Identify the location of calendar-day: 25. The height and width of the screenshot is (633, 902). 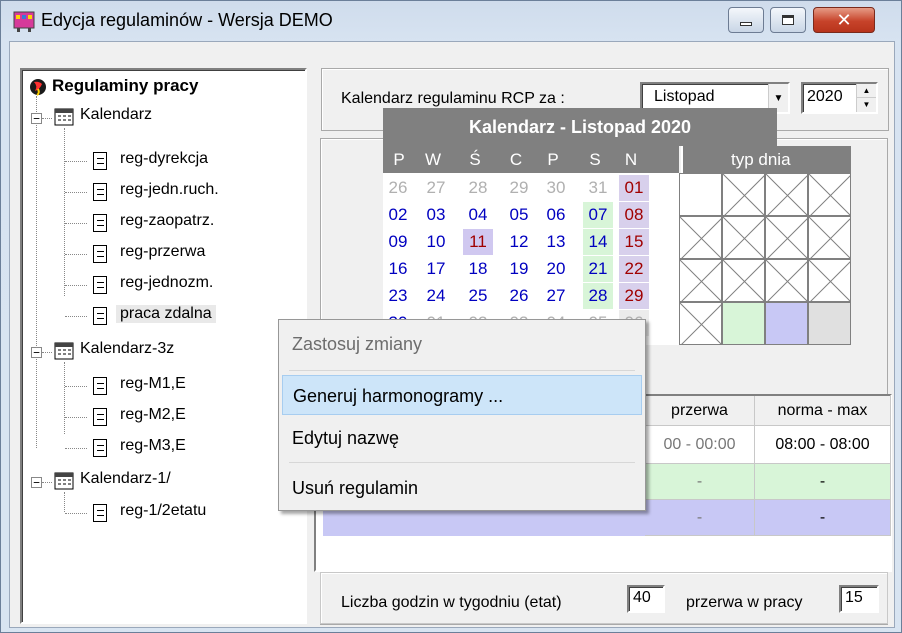
(478, 296).